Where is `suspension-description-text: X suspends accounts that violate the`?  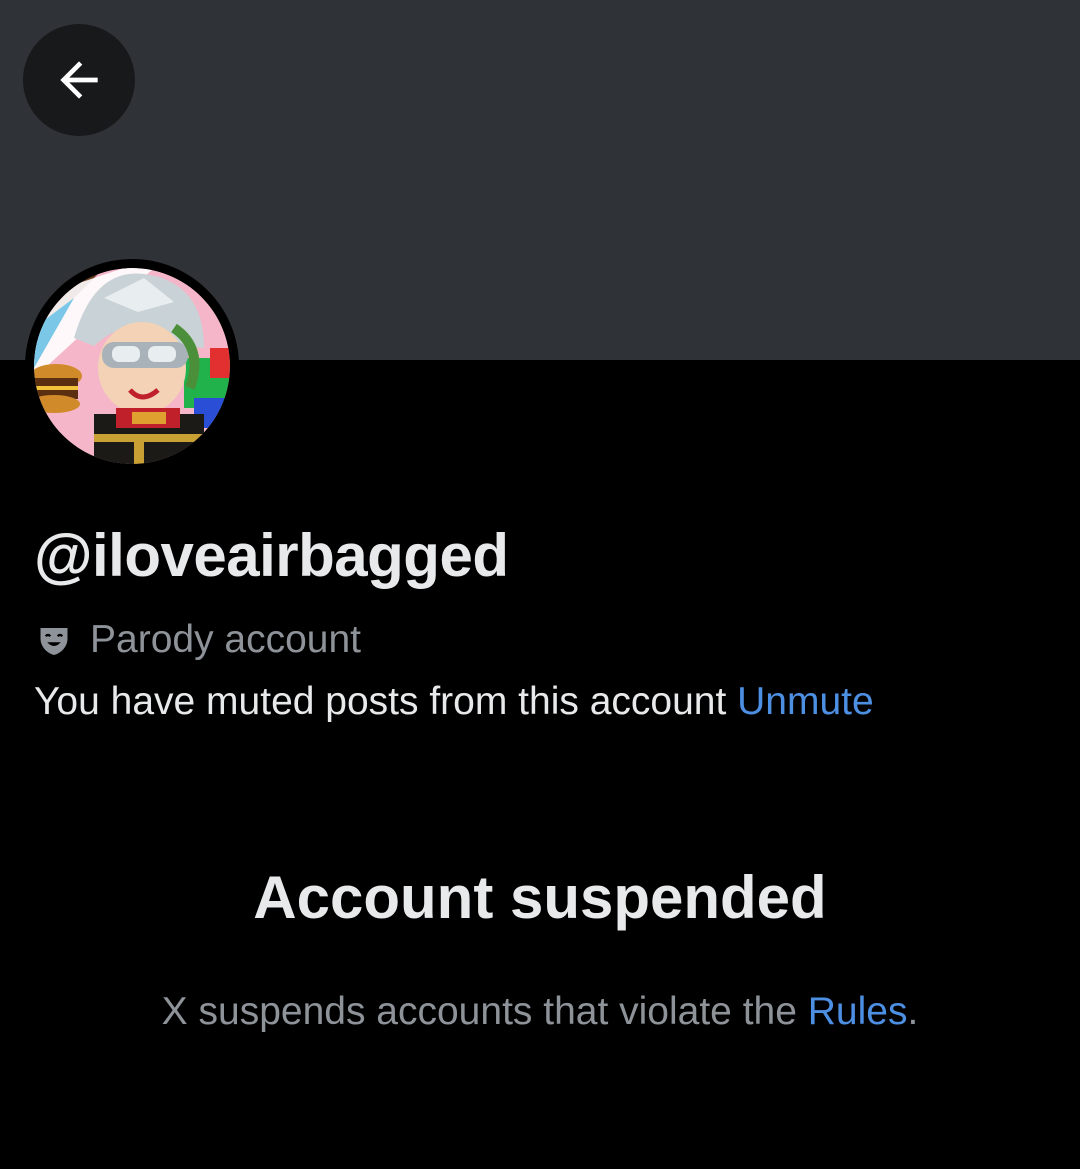
suspension-description-text: X suspends accounts that violate the is located at coordinates (479, 1011).